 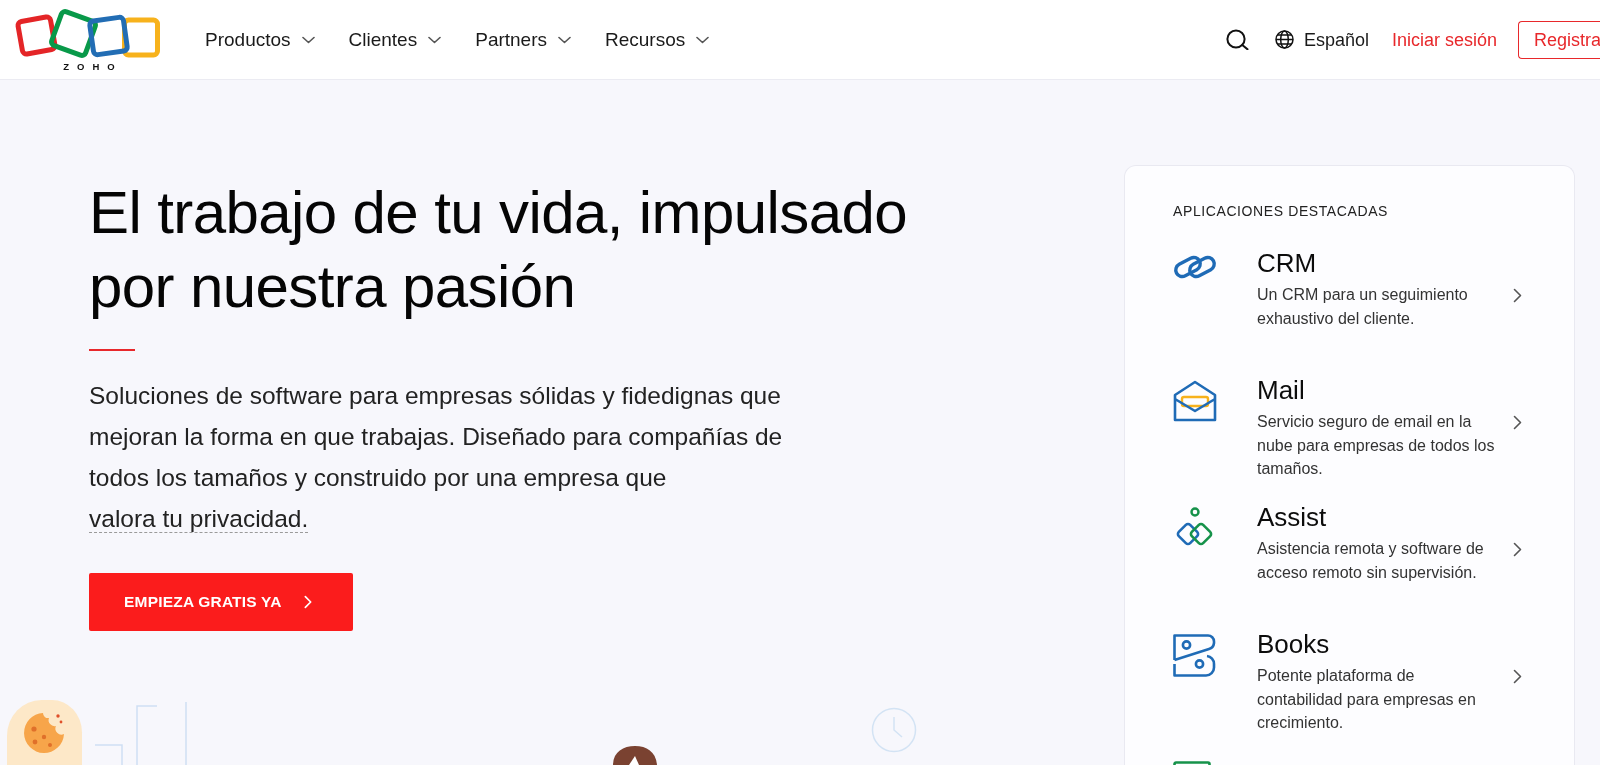 What do you see at coordinates (657, 39) in the screenshot?
I see `nav-menu: Recursos` at bounding box center [657, 39].